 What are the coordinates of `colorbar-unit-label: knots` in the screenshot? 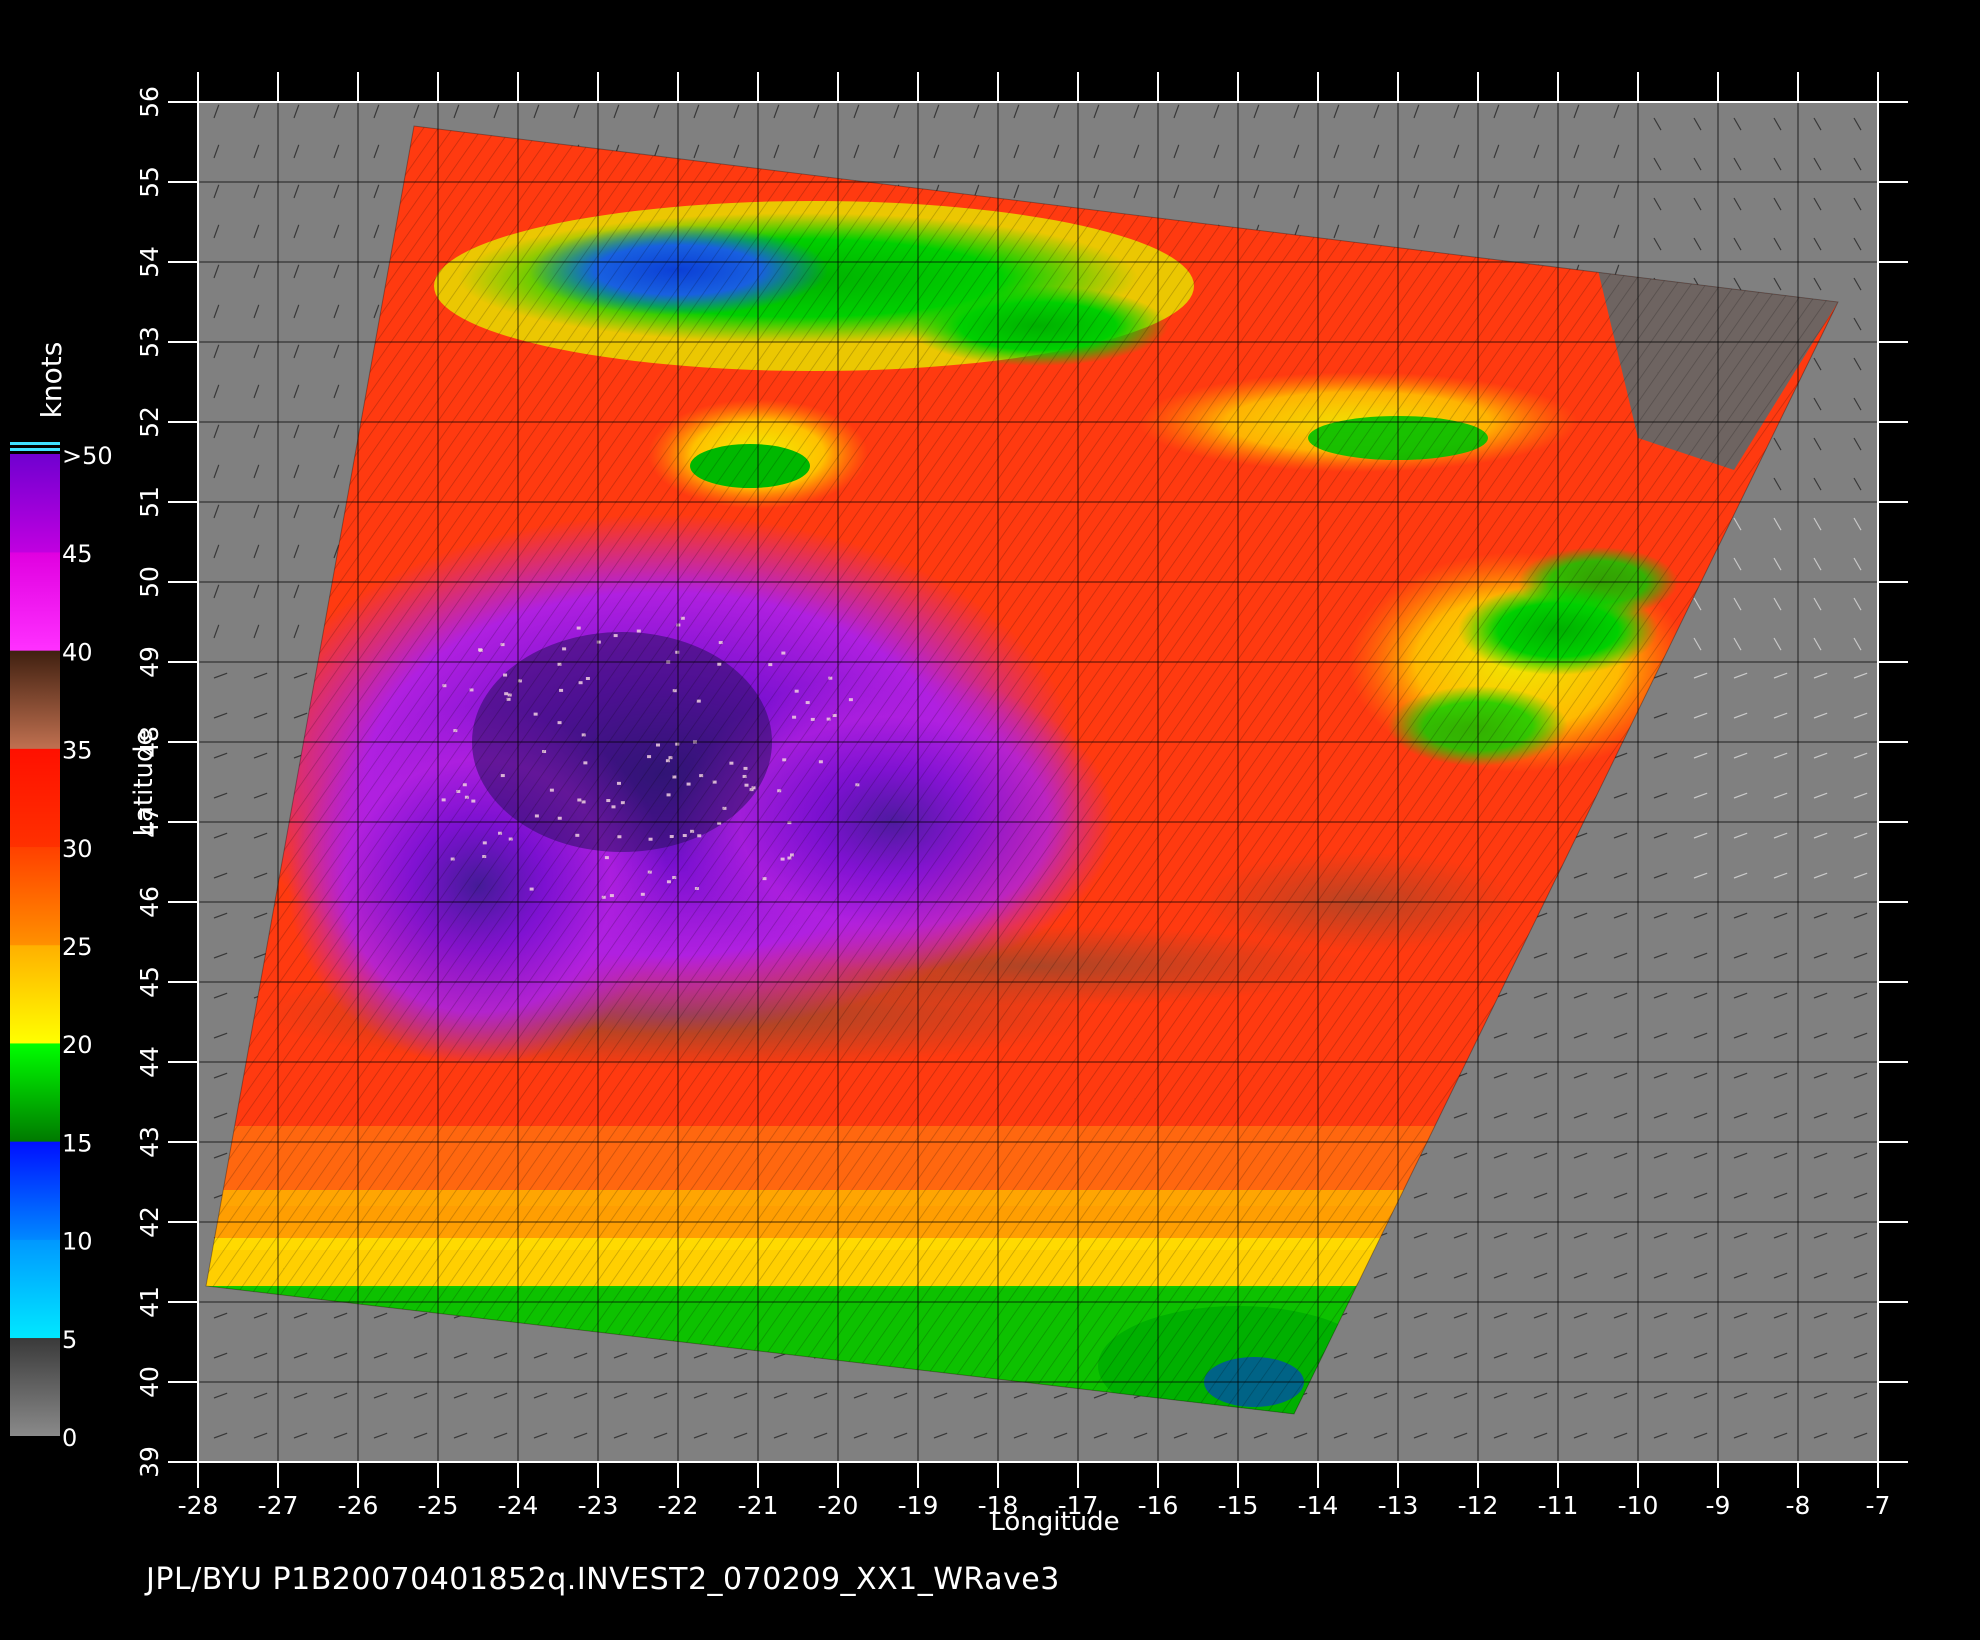 It's located at (51, 380).